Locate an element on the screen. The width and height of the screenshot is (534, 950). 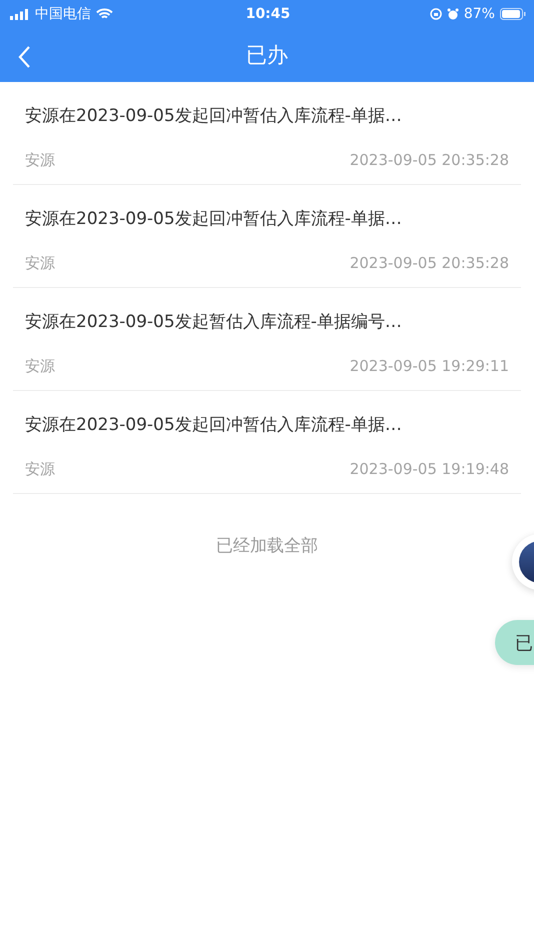
floating-tab: 已 is located at coordinates (514, 642).